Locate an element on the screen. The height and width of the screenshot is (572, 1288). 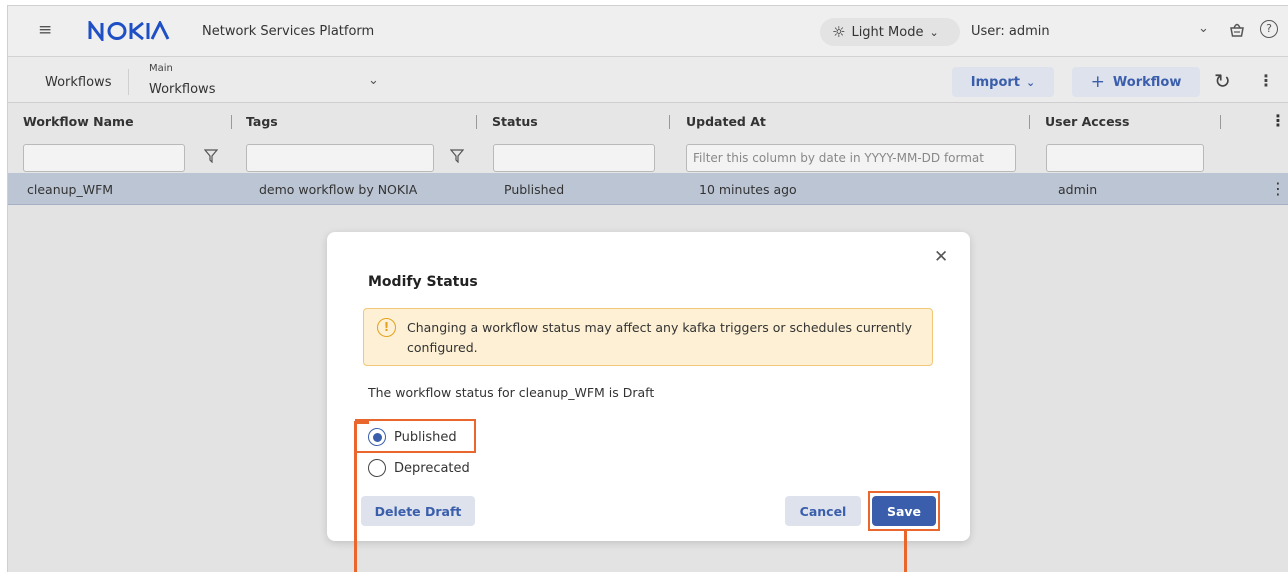
cancel-button: Cancel is located at coordinates (823, 511).